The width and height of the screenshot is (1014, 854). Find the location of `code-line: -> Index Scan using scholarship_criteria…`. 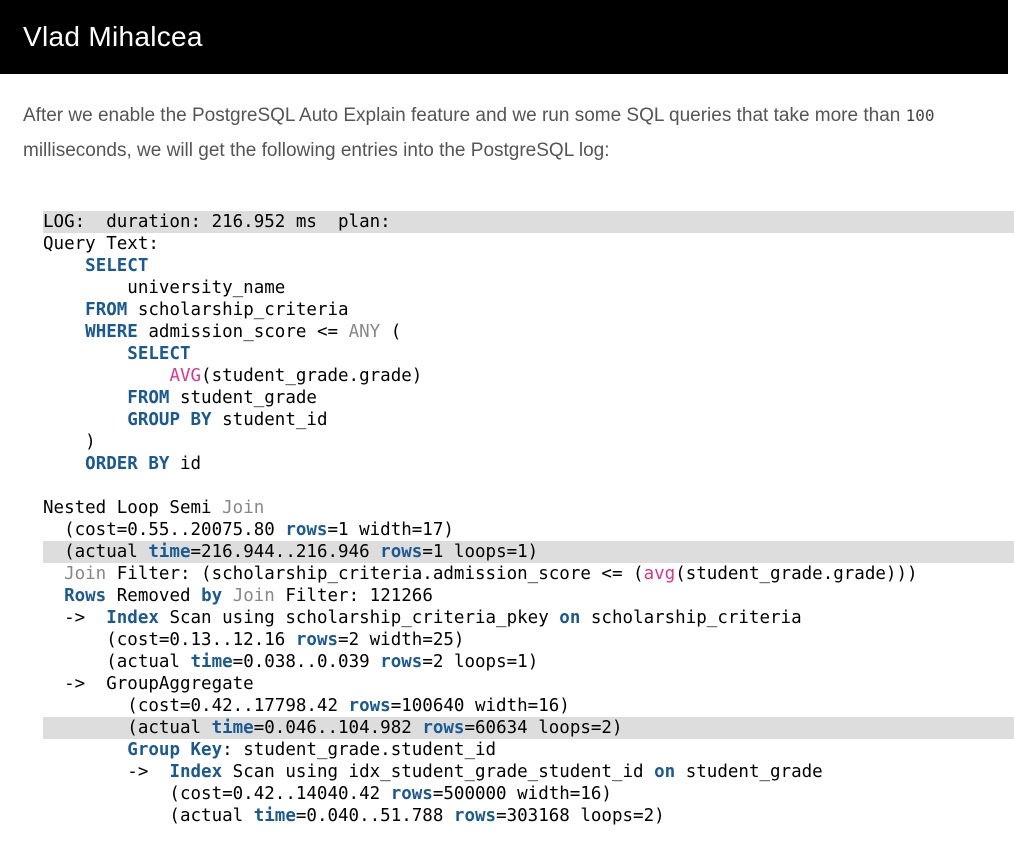

code-line: -> Index Scan using scholarship_criteria… is located at coordinates (528, 618).